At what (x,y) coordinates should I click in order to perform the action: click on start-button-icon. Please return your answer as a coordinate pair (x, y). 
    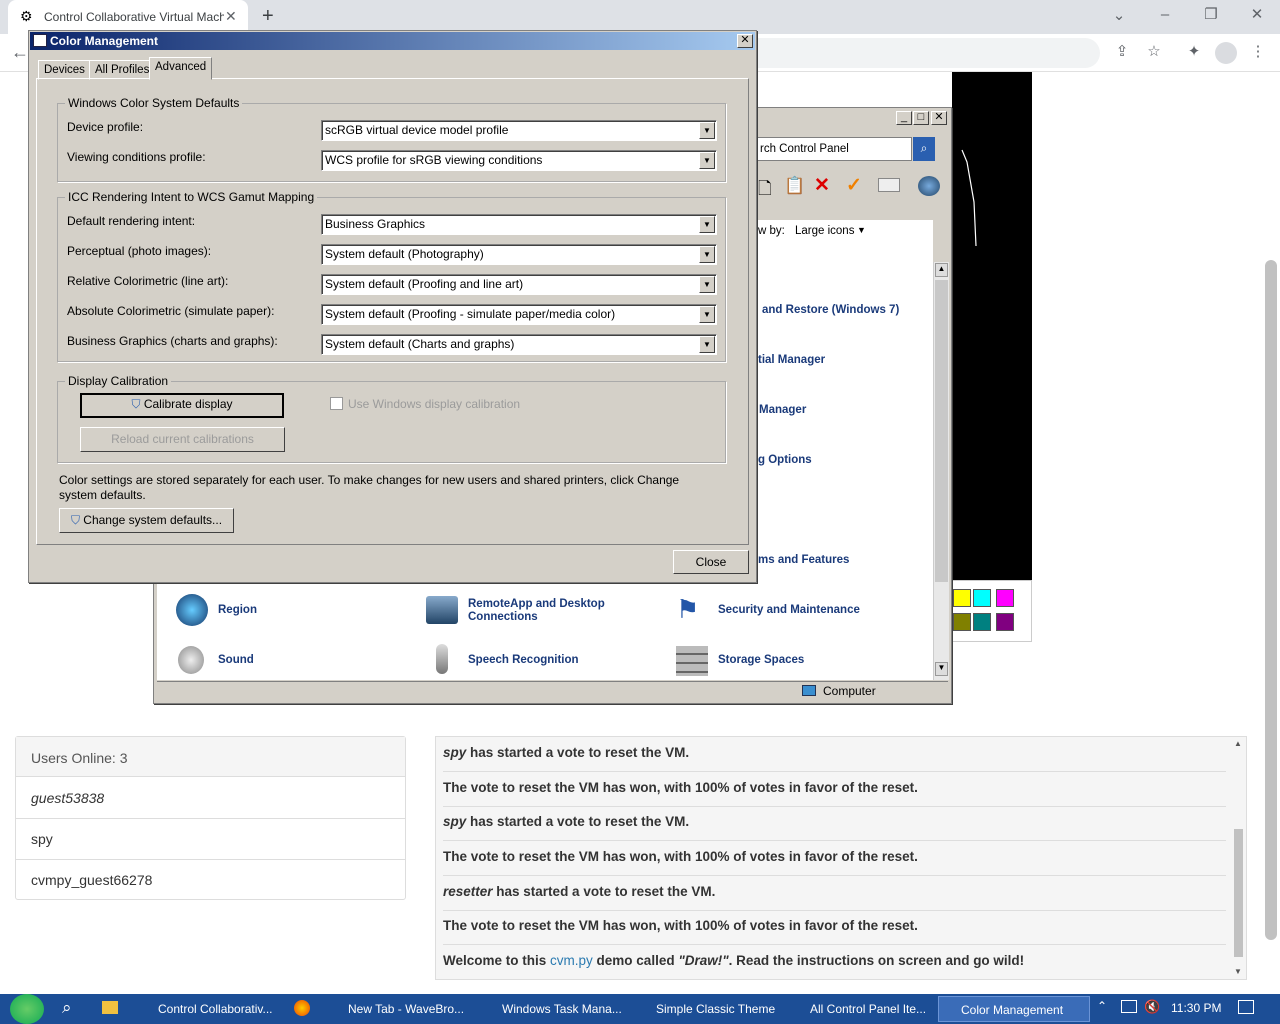
    Looking at the image, I should click on (27, 1009).